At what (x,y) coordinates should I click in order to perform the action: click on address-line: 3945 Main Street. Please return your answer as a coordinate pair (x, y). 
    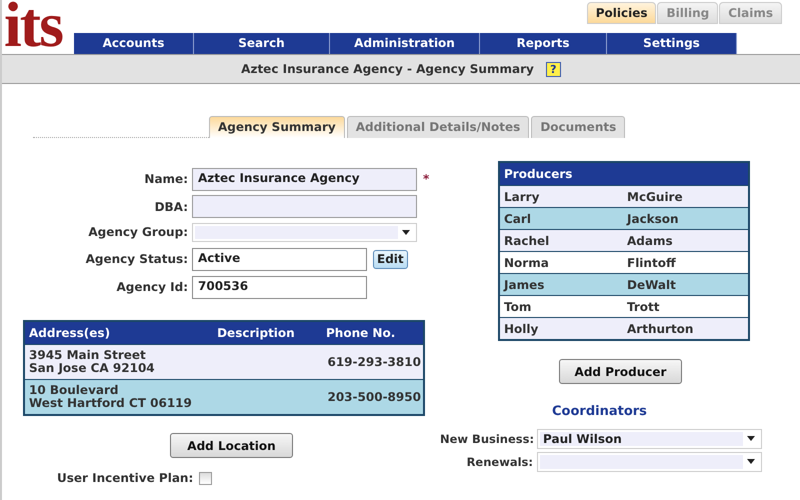
    Looking at the image, I should click on (88, 355).